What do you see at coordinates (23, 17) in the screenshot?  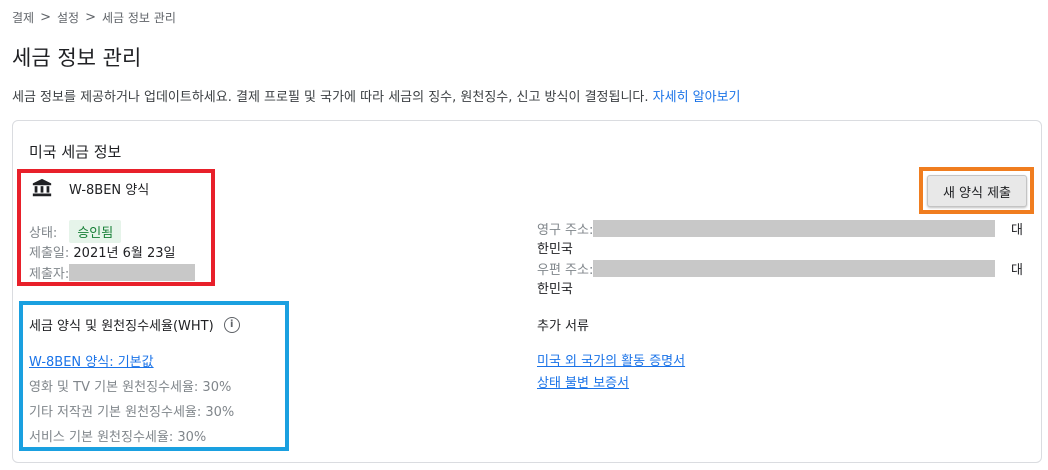 I see `breadcrumb-item-payment: 결제` at bounding box center [23, 17].